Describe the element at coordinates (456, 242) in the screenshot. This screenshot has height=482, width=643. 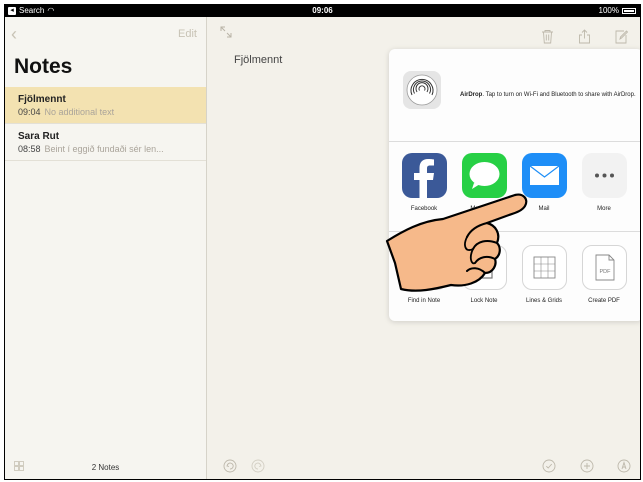
I see `pointing-hand-icon` at that location.